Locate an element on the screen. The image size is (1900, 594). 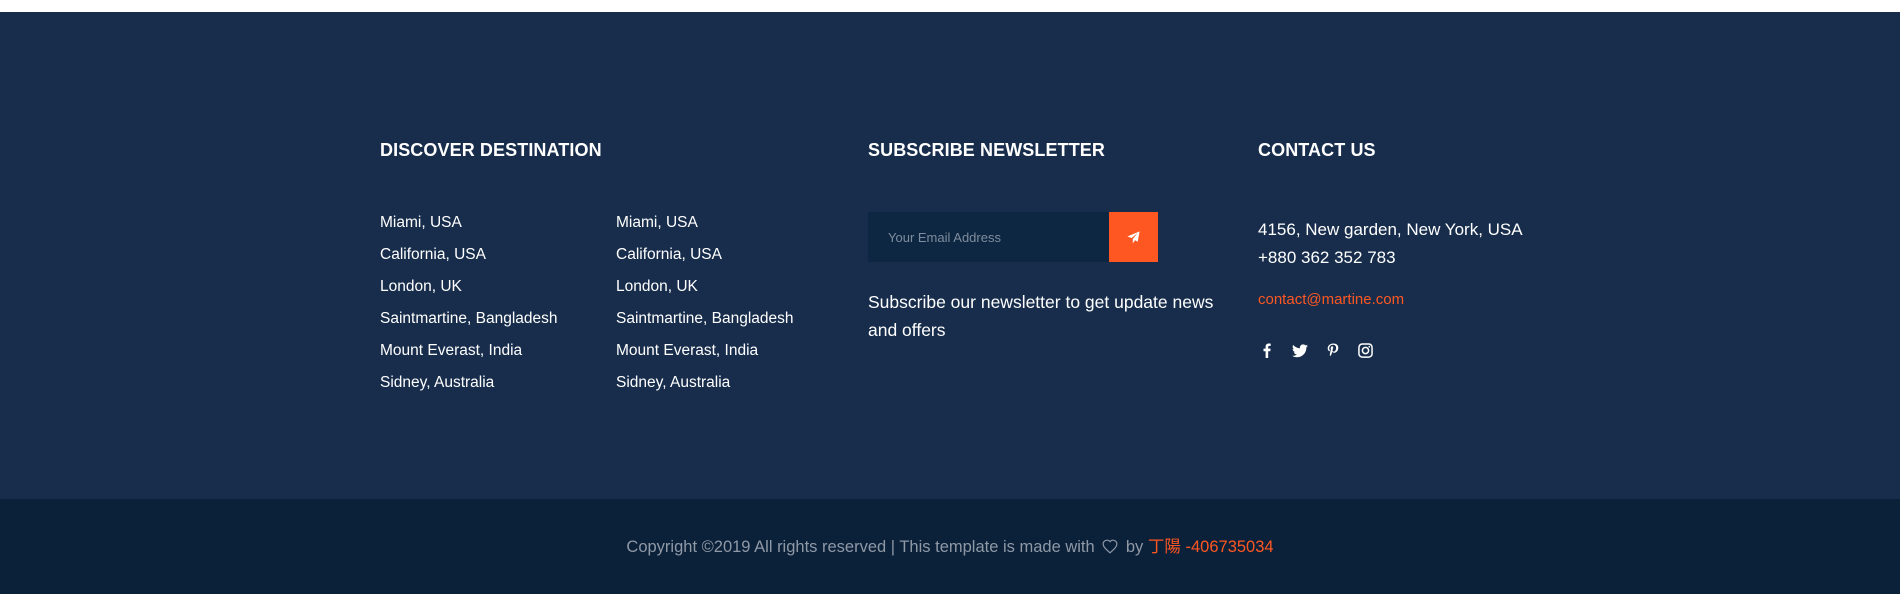
paper-plane-icon is located at coordinates (1133, 236).